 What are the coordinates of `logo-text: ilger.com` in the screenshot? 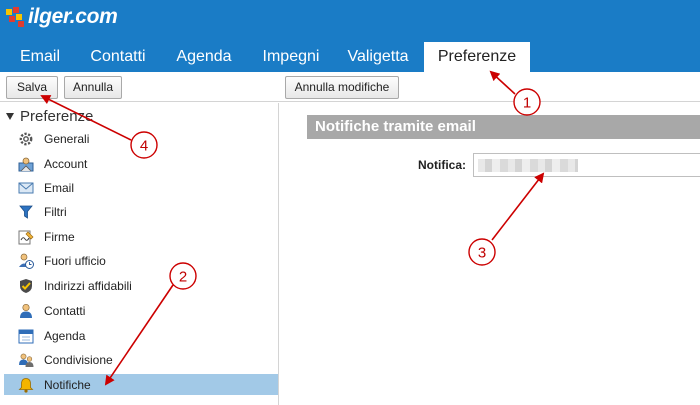 It's located at (73, 16).